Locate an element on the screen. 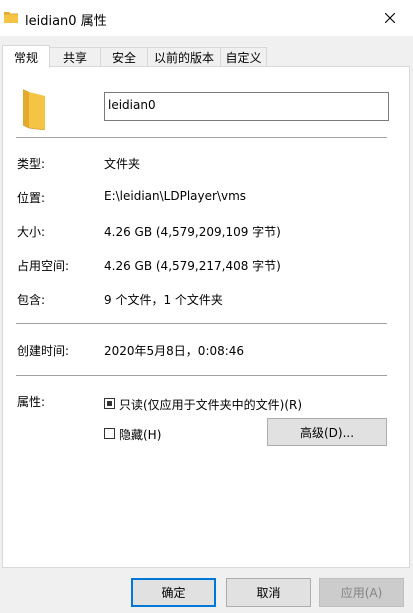 This screenshot has width=413, height=613. cancel-button-label: 取消 is located at coordinates (268, 593).